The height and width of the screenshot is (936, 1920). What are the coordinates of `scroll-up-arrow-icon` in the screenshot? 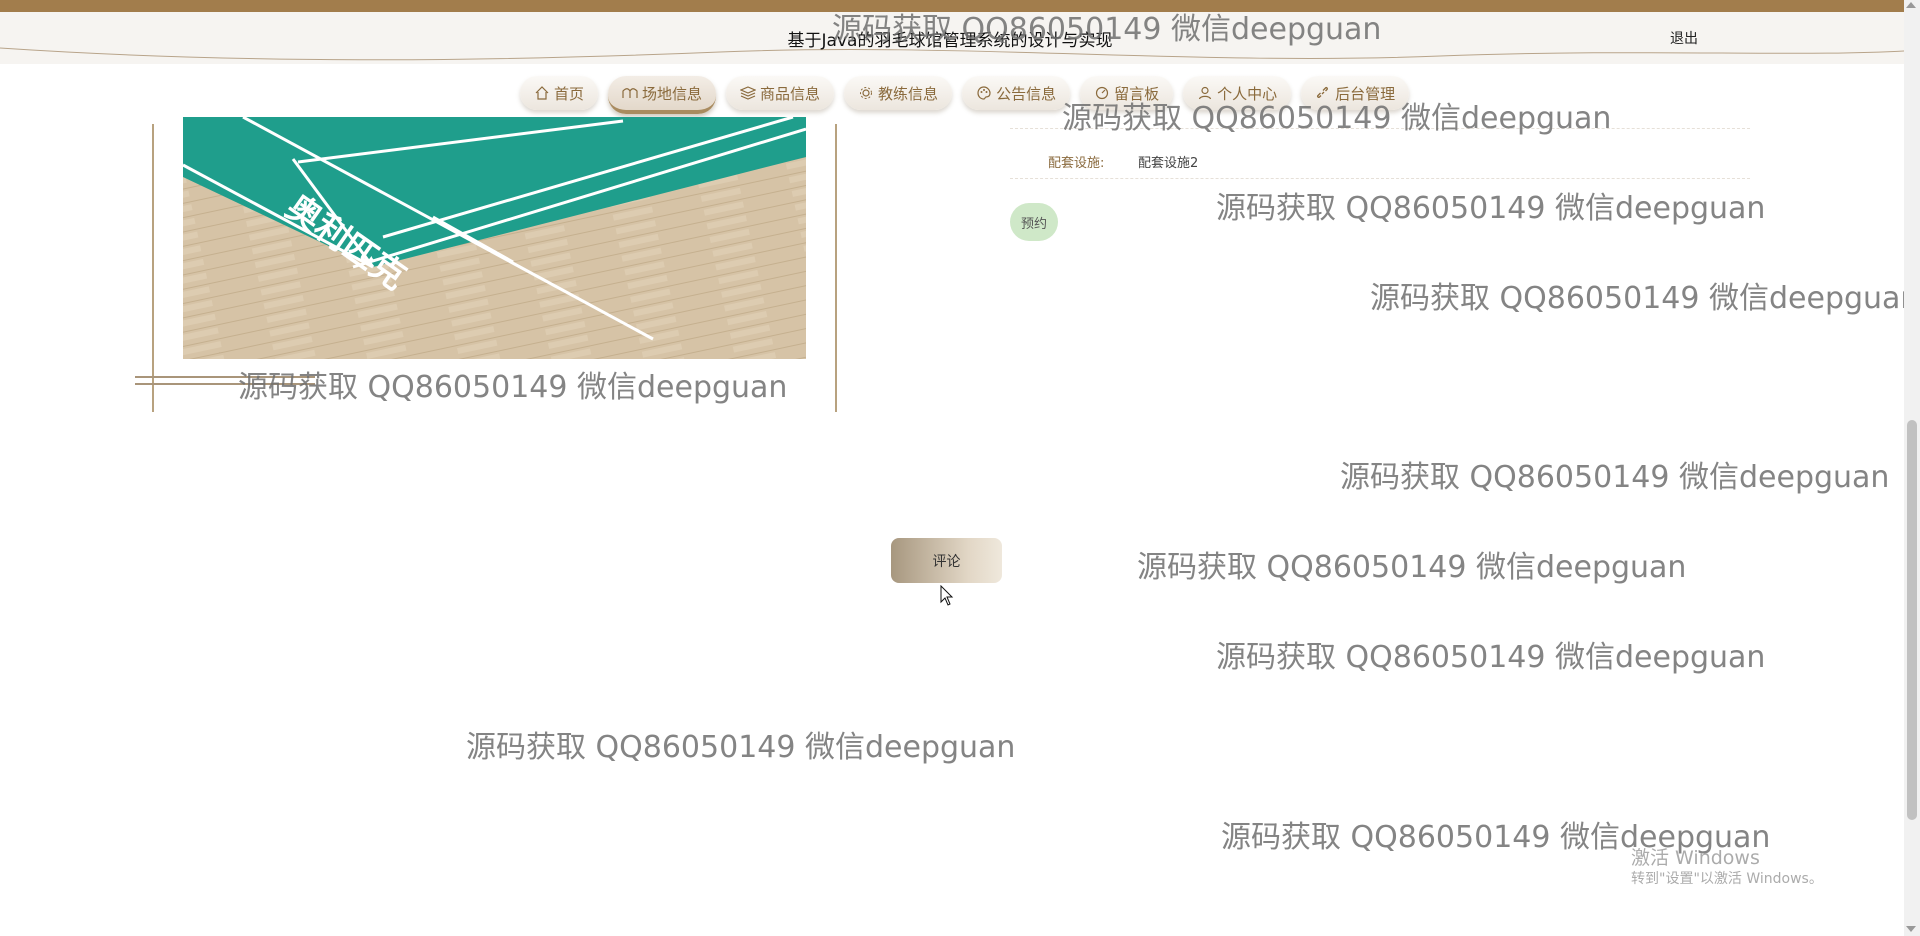 It's located at (1911, 5).